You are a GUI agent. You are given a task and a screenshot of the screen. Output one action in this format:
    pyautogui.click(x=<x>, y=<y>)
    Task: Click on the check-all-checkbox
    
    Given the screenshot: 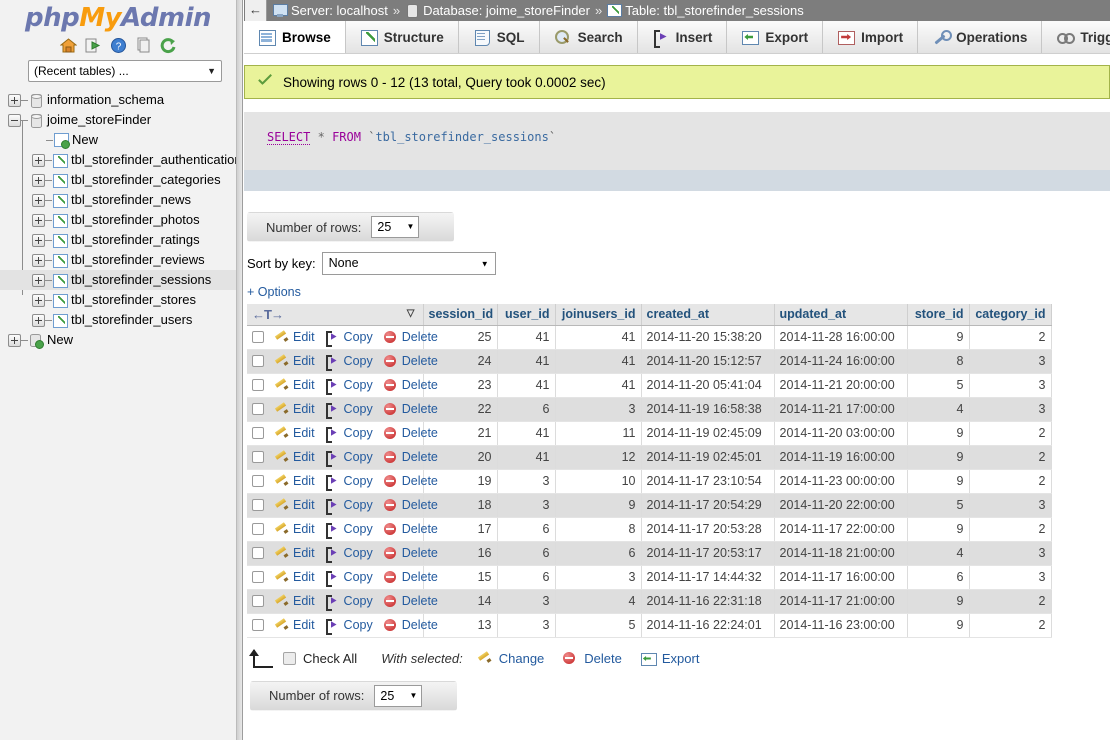 What is the action you would take?
    pyautogui.click(x=289, y=658)
    